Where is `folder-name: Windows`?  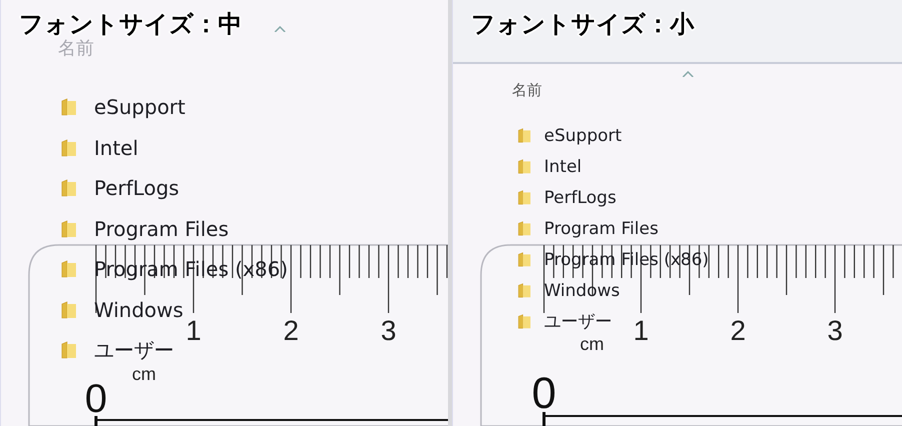 folder-name: Windows is located at coordinates (139, 310).